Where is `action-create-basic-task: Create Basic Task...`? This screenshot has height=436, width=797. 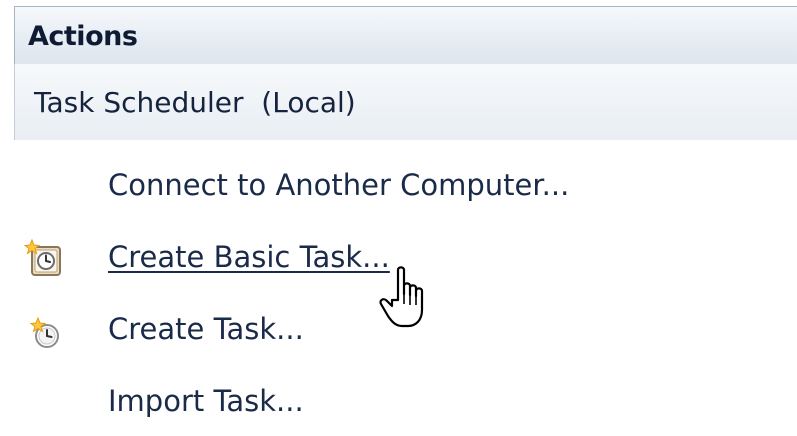 action-create-basic-task: Create Basic Task... is located at coordinates (398, 262).